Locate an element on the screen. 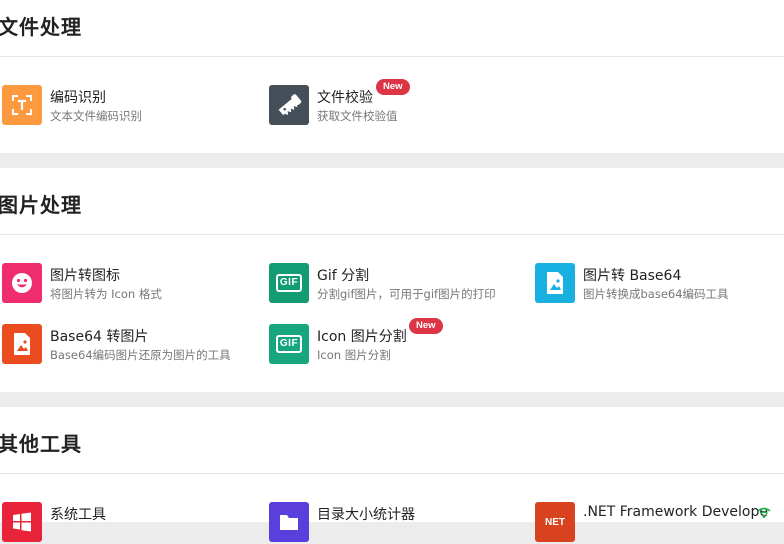  tool-system-tools: 系统工具 is located at coordinates (102, 523).